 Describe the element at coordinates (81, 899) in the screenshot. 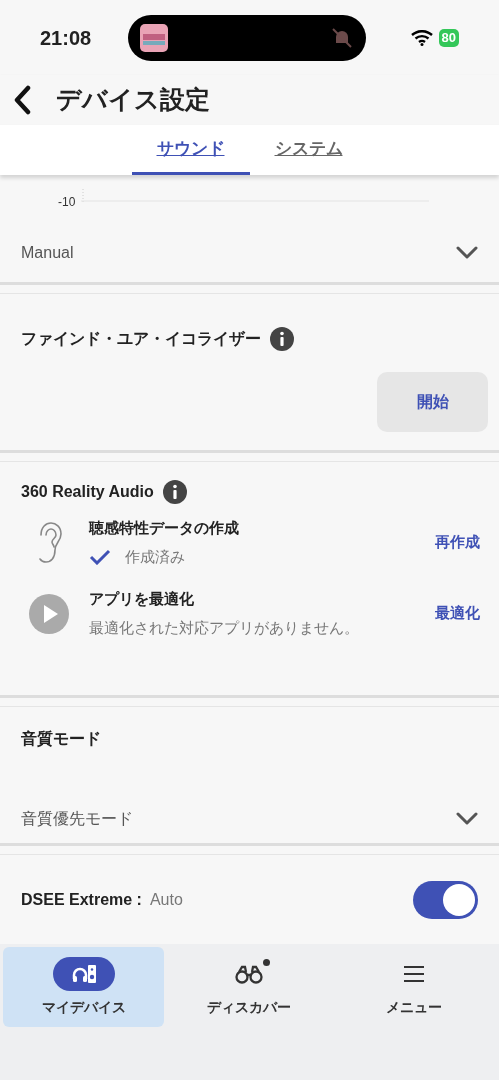

I see `dsee-label: DSEE Extreme :` at that location.